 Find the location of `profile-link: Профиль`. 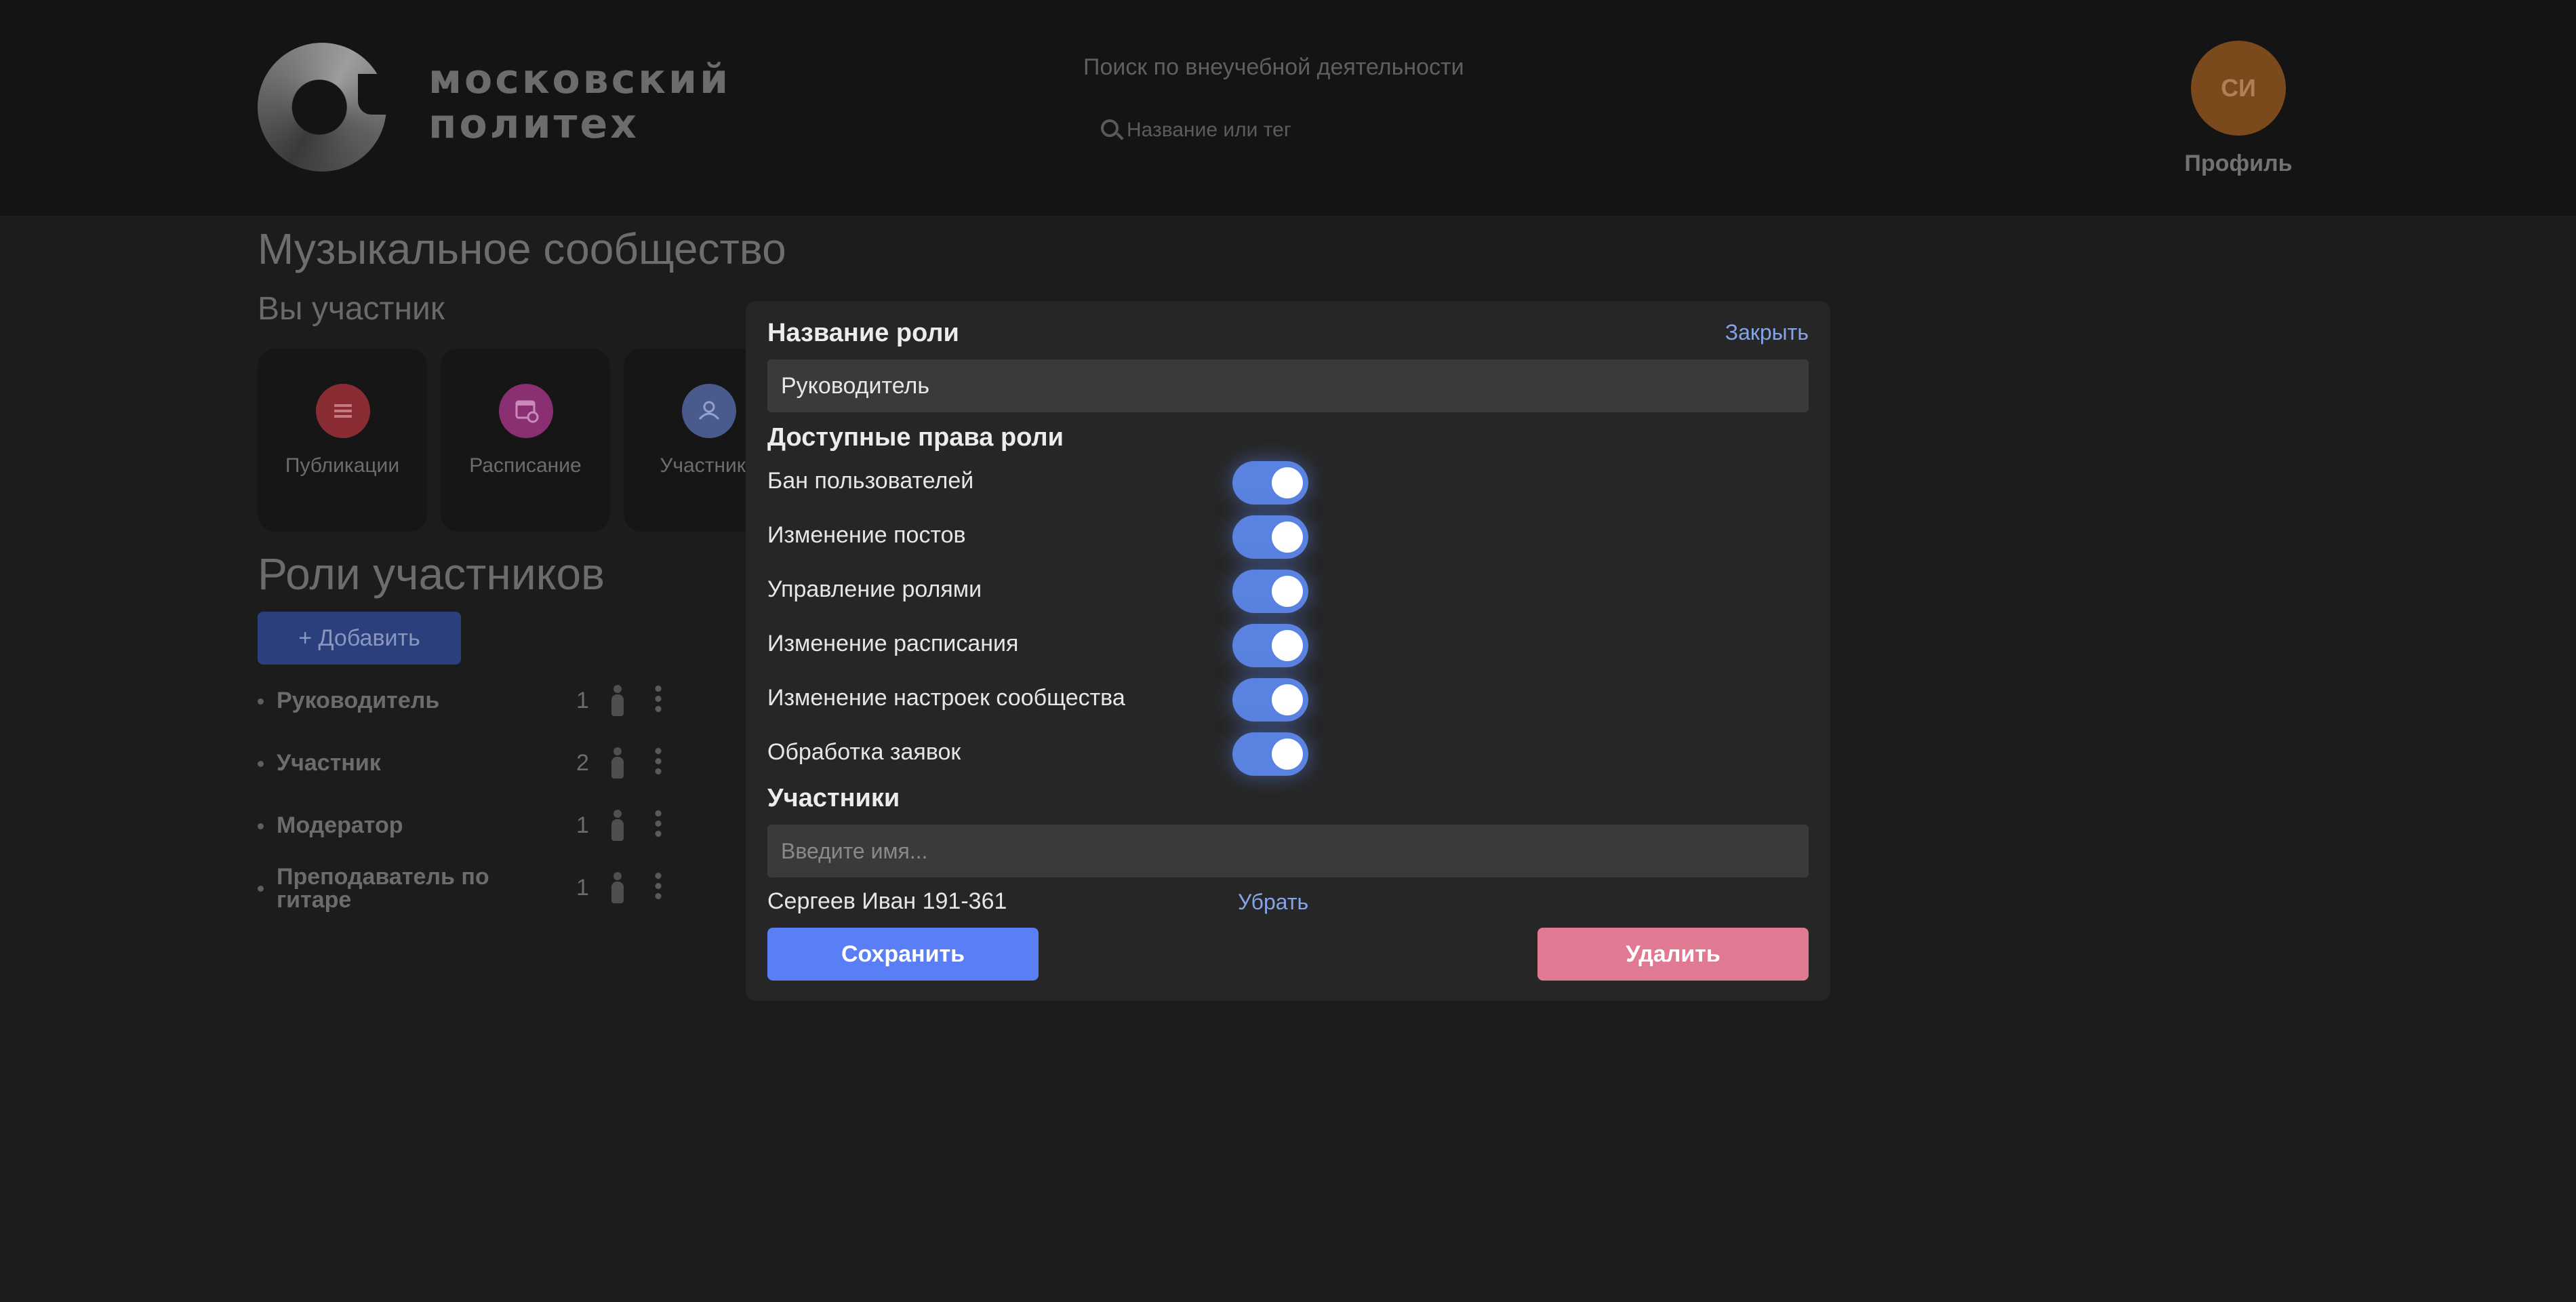

profile-link: Профиль is located at coordinates (2238, 164).